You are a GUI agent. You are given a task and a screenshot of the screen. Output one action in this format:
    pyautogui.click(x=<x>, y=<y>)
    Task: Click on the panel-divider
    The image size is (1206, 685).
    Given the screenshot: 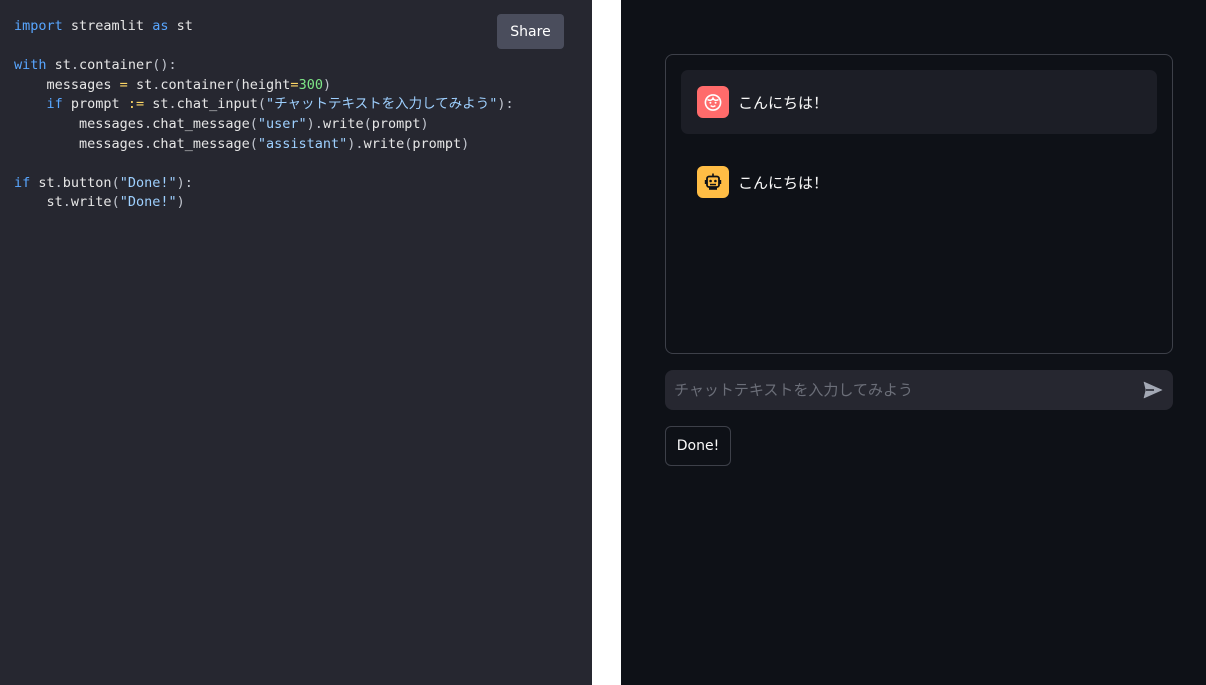 What is the action you would take?
    pyautogui.click(x=606, y=342)
    